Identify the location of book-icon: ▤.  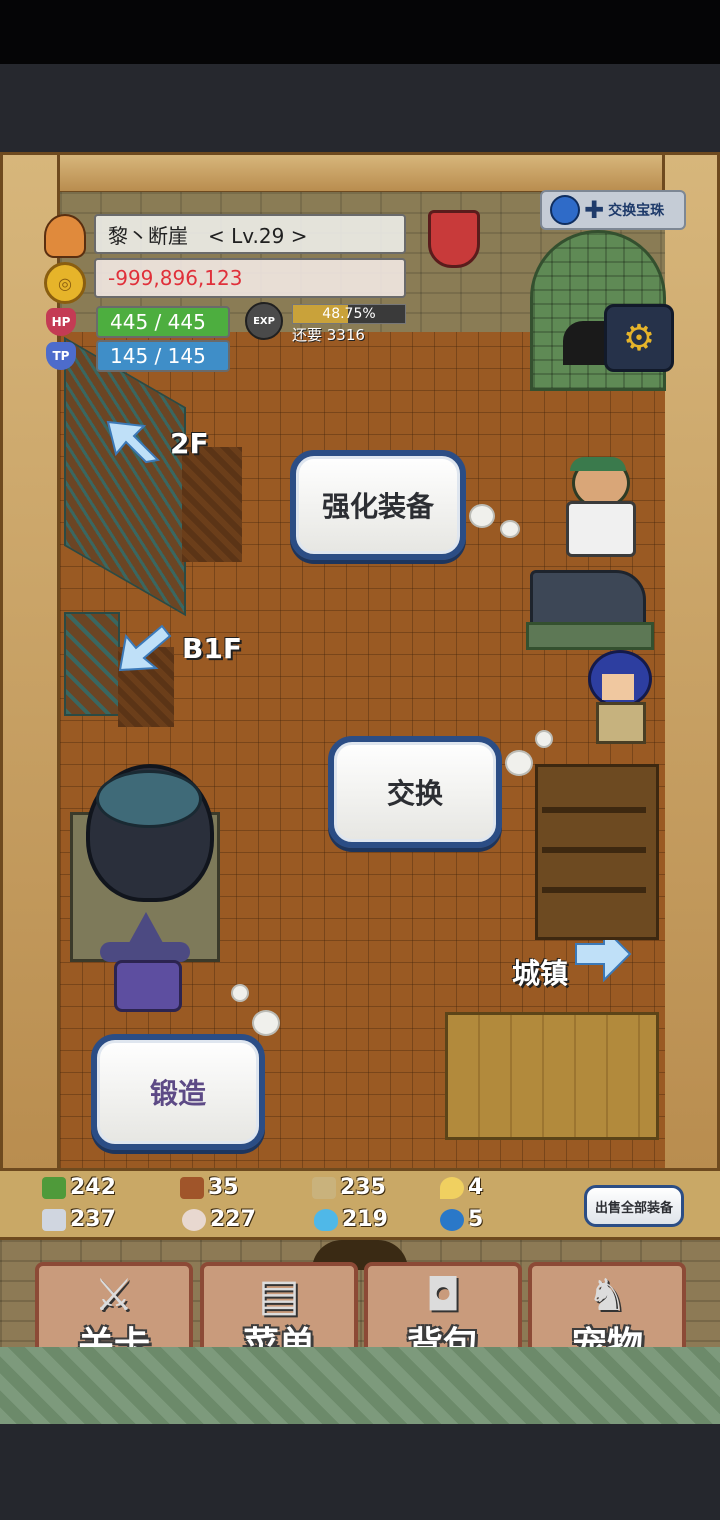
(279, 1295).